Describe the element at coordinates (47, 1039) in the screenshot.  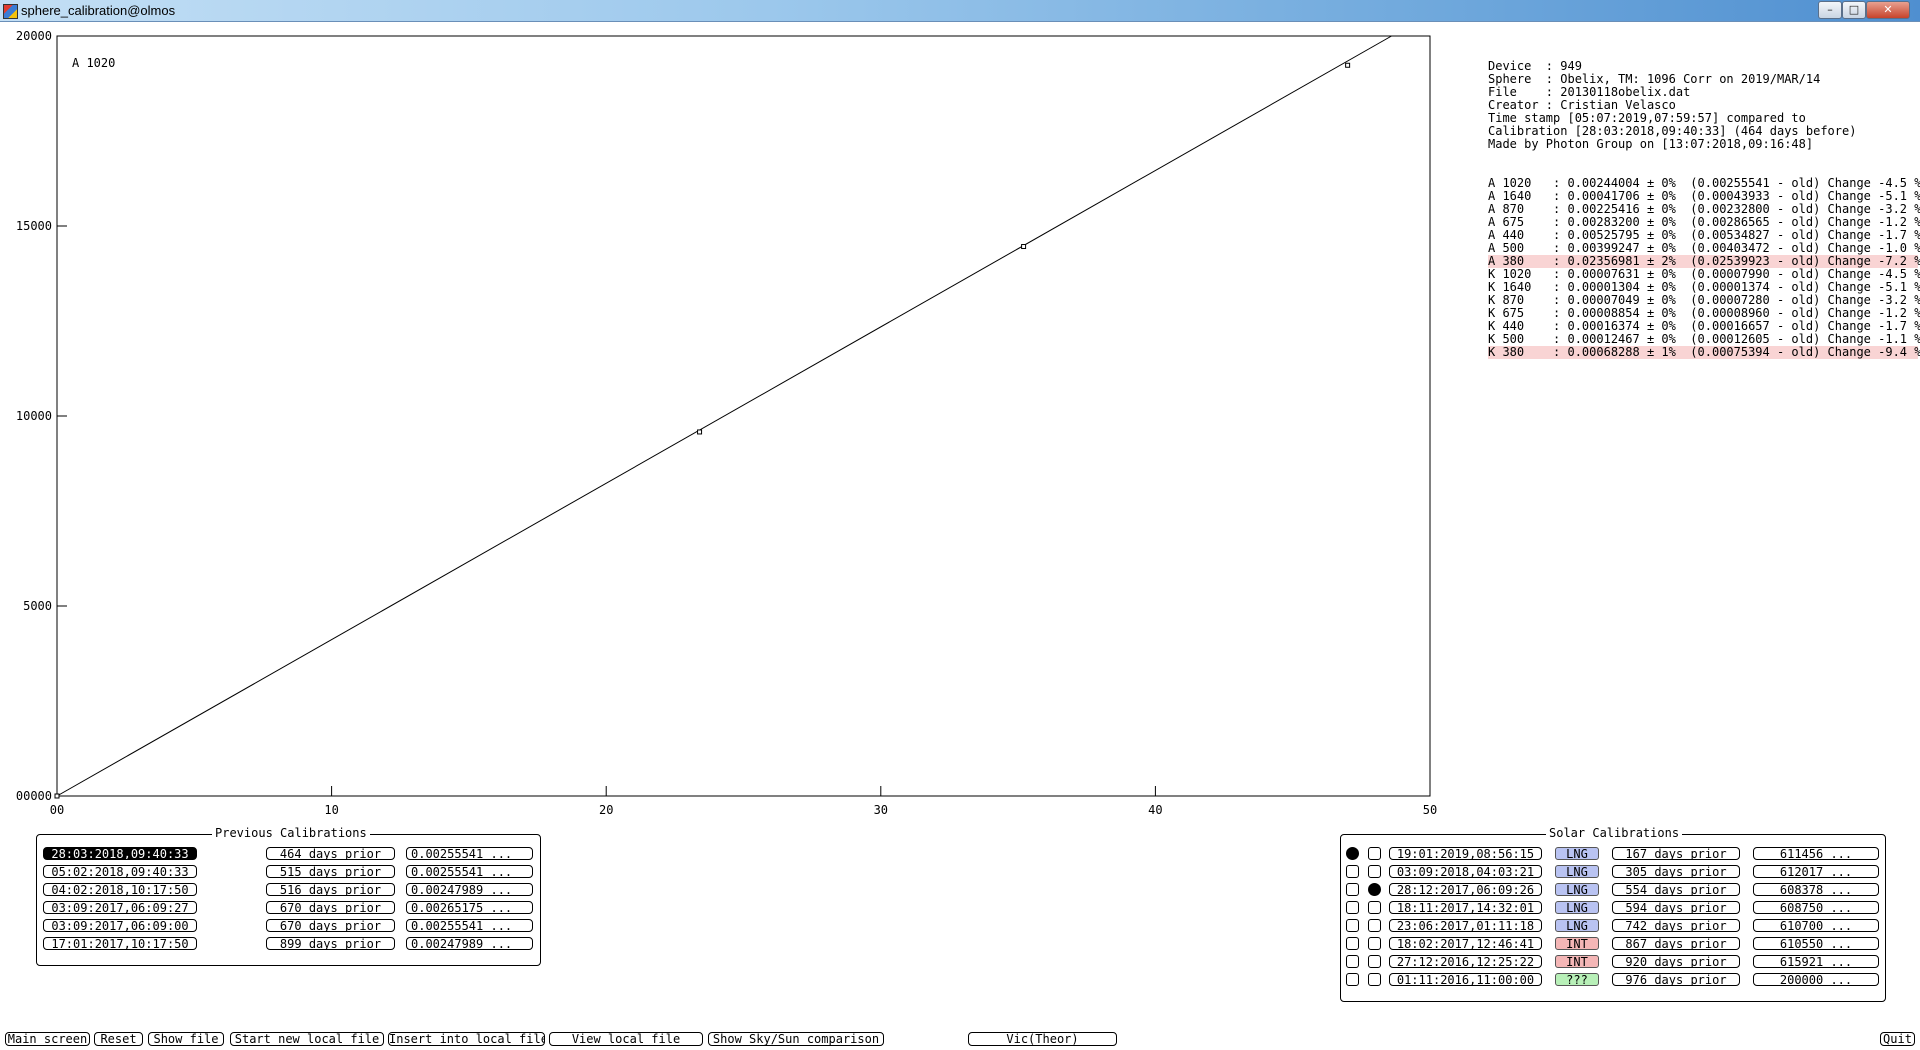
I see `main-screen-button: Main screen` at that location.